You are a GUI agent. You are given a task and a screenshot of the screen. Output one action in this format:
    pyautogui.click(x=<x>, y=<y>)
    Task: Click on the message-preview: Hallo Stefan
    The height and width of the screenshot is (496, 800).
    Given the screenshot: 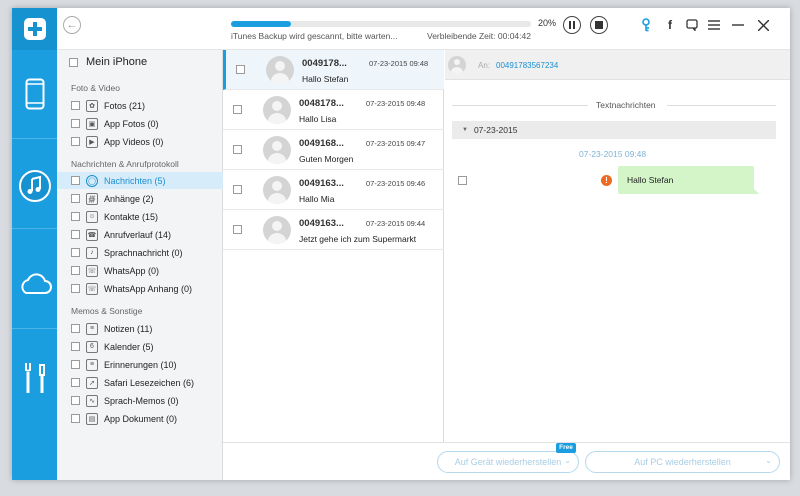 What is the action you would take?
    pyautogui.click(x=325, y=79)
    